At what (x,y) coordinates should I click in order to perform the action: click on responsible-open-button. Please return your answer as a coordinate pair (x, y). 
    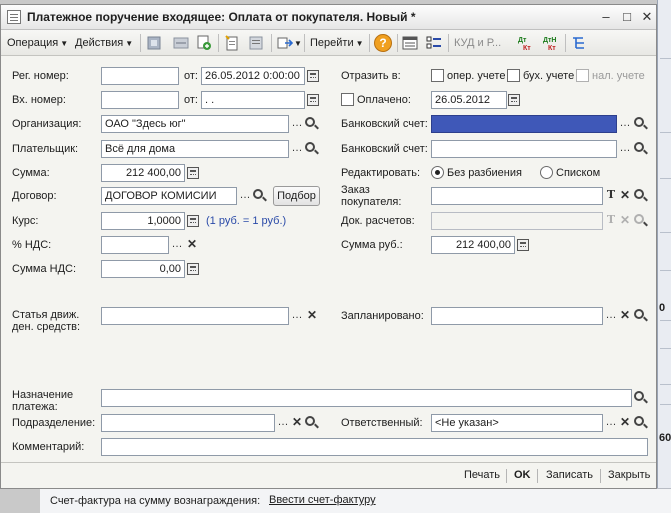
    Looking at the image, I should click on (640, 423).